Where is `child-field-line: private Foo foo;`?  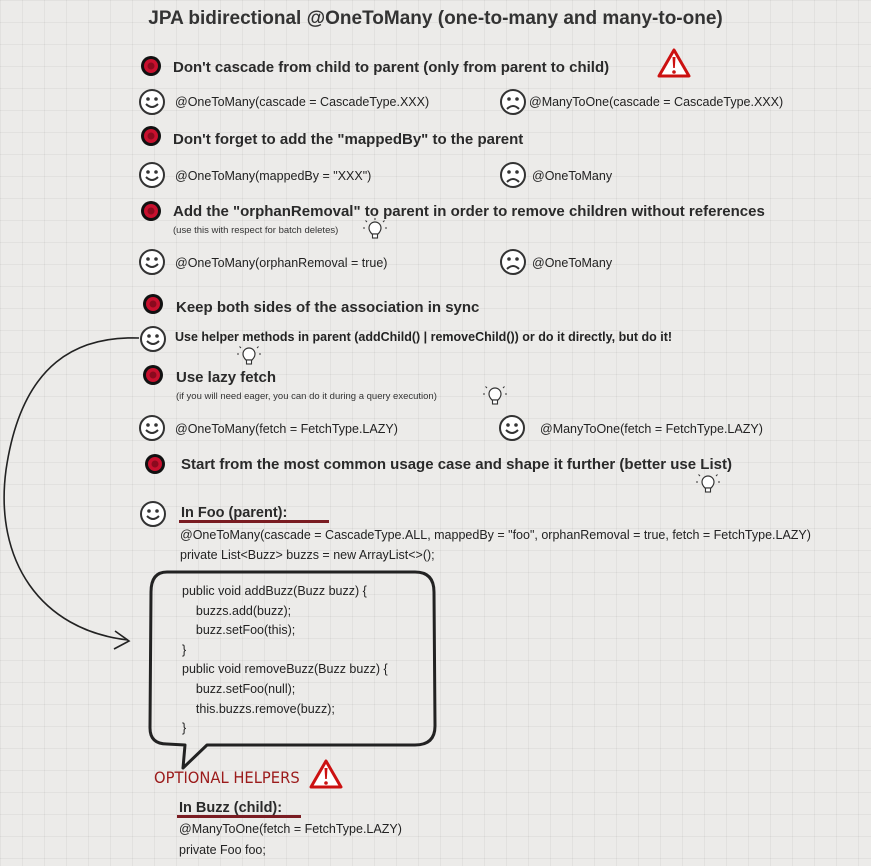 child-field-line: private Foo foo; is located at coordinates (222, 850).